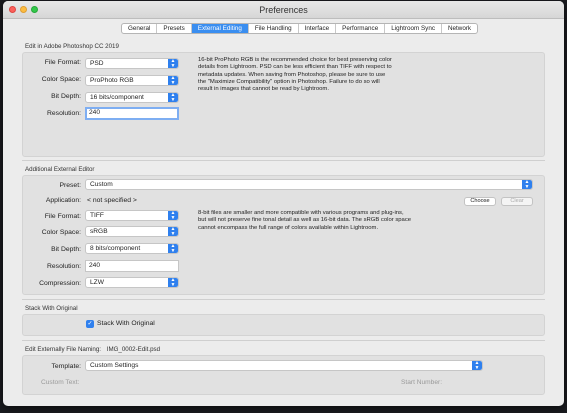 The width and height of the screenshot is (567, 413). What do you see at coordinates (133, 349) in the screenshot?
I see `naming-example: IMG_0002-Edit.psd` at bounding box center [133, 349].